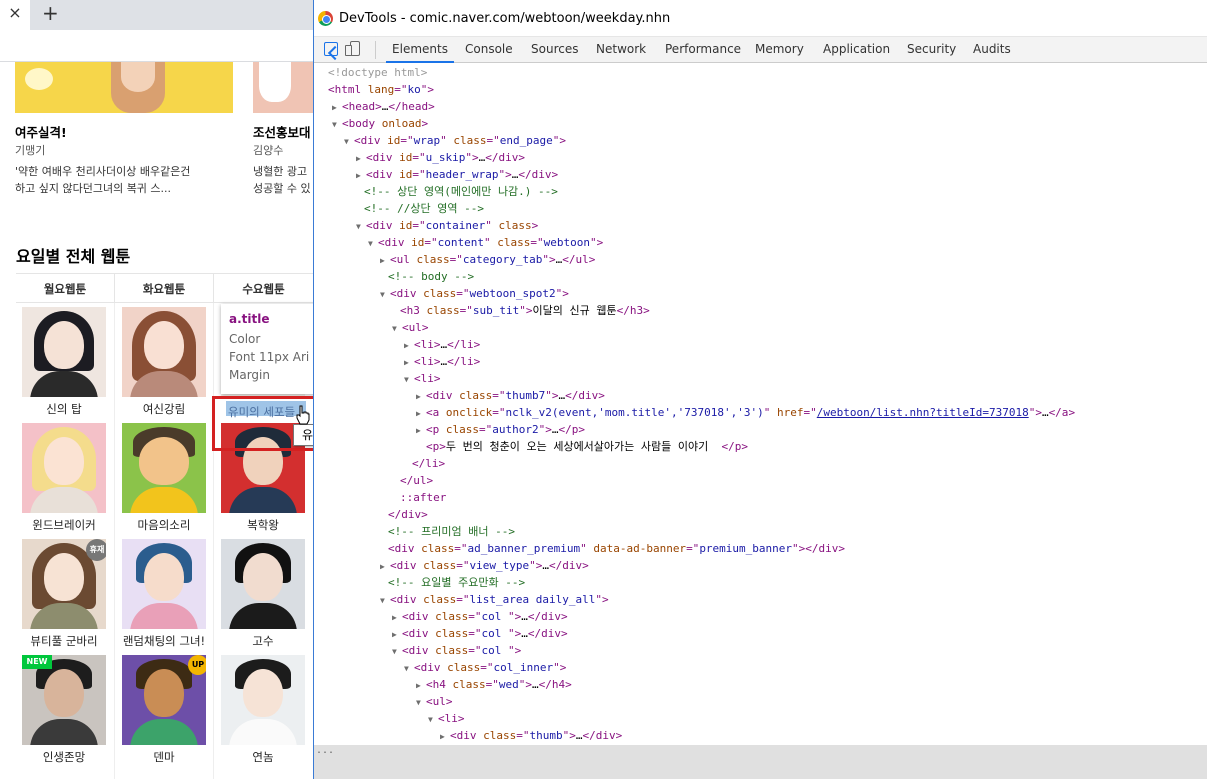 The image size is (1207, 779). I want to click on dom-node-line: </div>, so click(408, 514).